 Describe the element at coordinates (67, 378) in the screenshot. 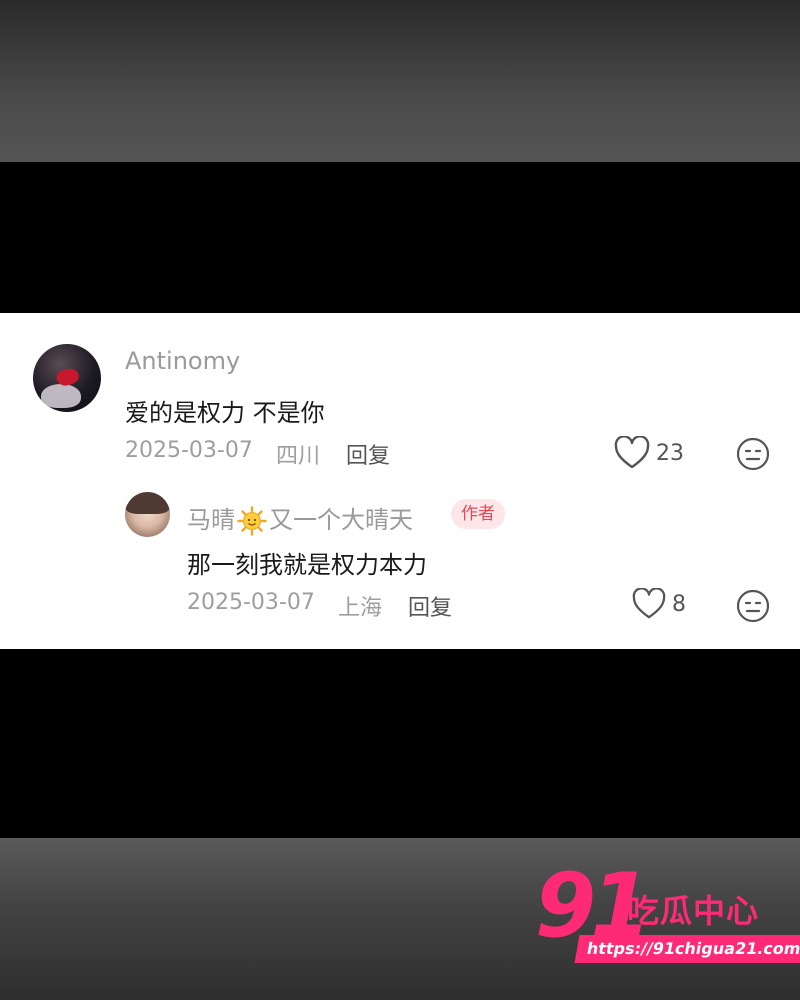

I see `avatar` at that location.